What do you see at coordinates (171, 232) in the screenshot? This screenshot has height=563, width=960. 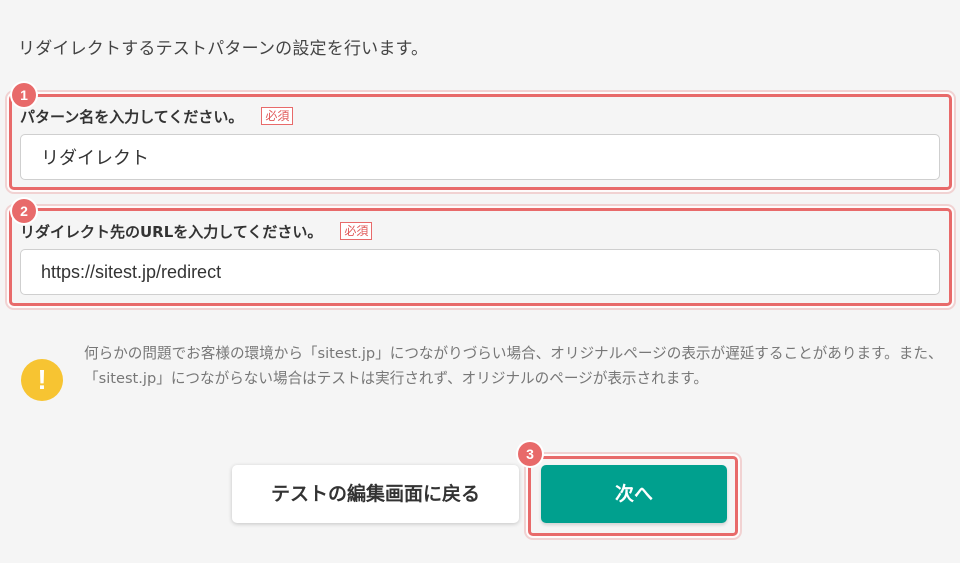 I see `redirect-url-label-text: リダイレクト先のURLを入力してください。` at bounding box center [171, 232].